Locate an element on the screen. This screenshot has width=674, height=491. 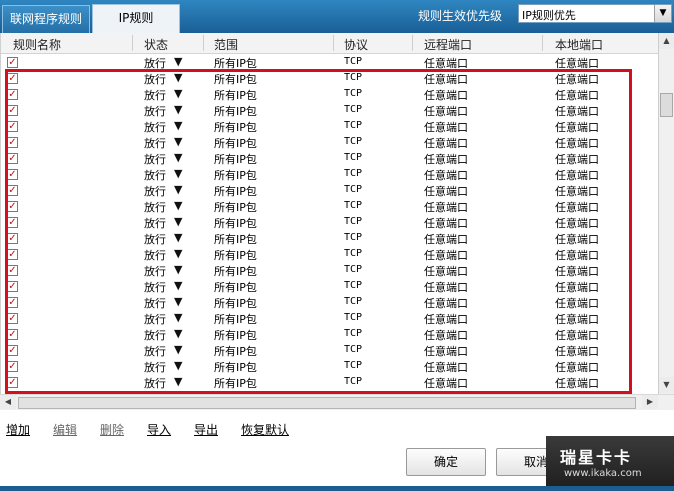
table-header: 规则名称 状态 范围 协议 远程端口 本地端口 is located at coordinates (330, 43).